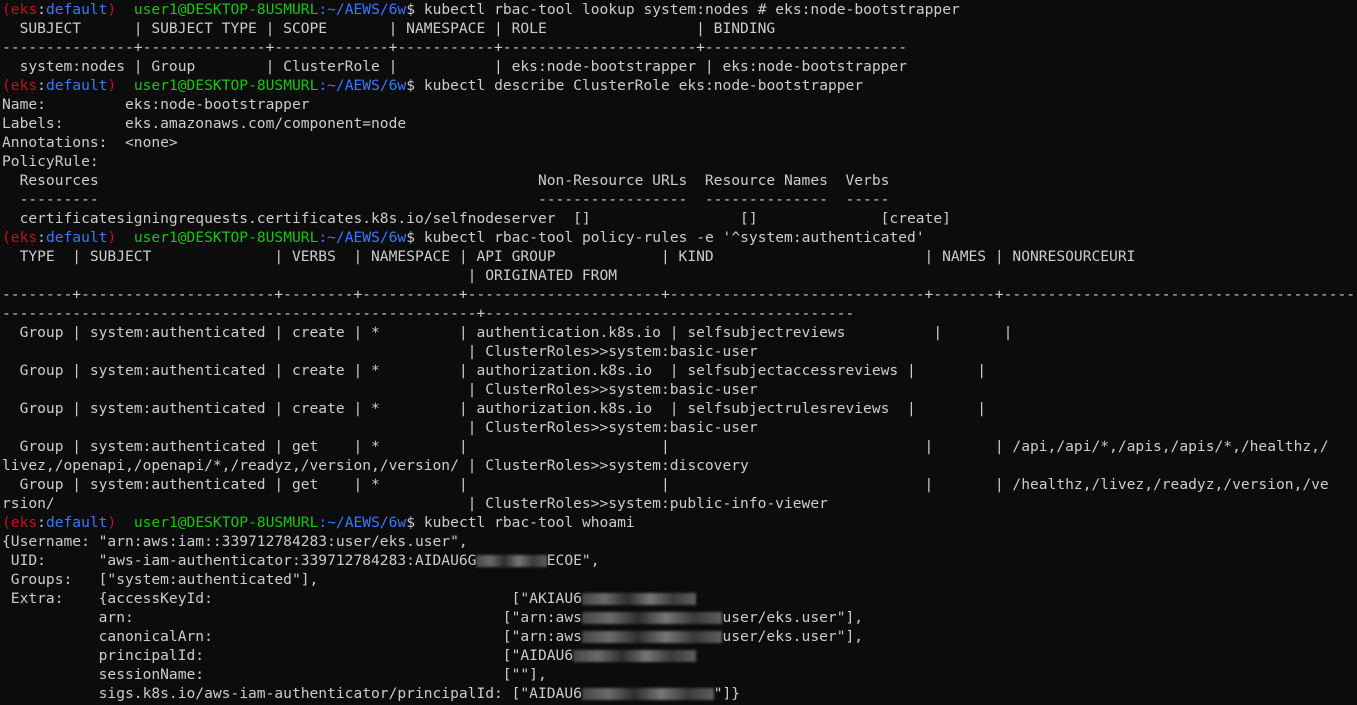 This screenshot has height=705, width=1357. Describe the element at coordinates (679, 142) in the screenshot. I see `output-line: Annotations: <none>` at that location.